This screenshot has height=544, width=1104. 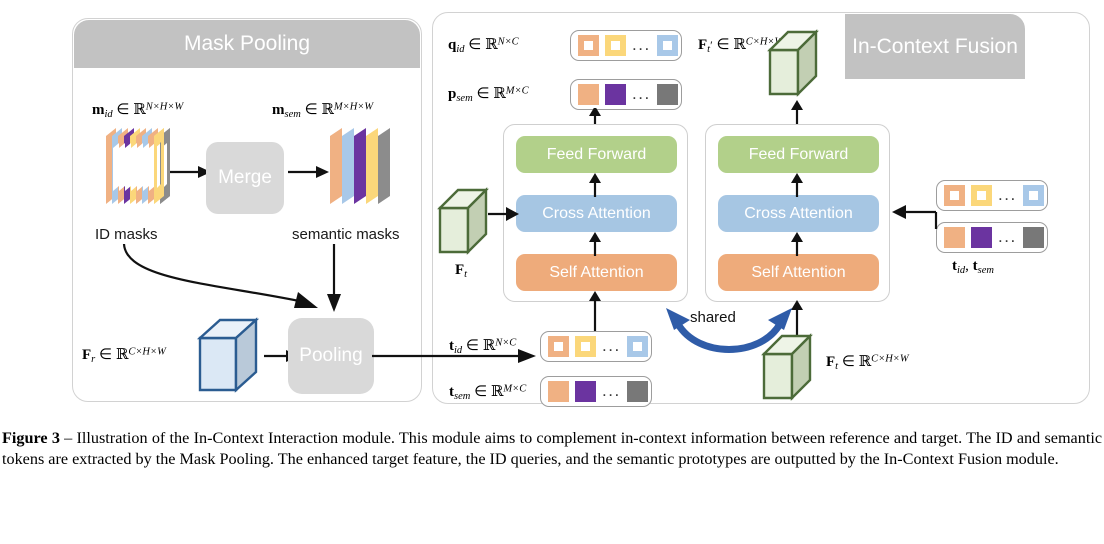 I want to click on target-feature-cube-right, so click(x=791, y=371).